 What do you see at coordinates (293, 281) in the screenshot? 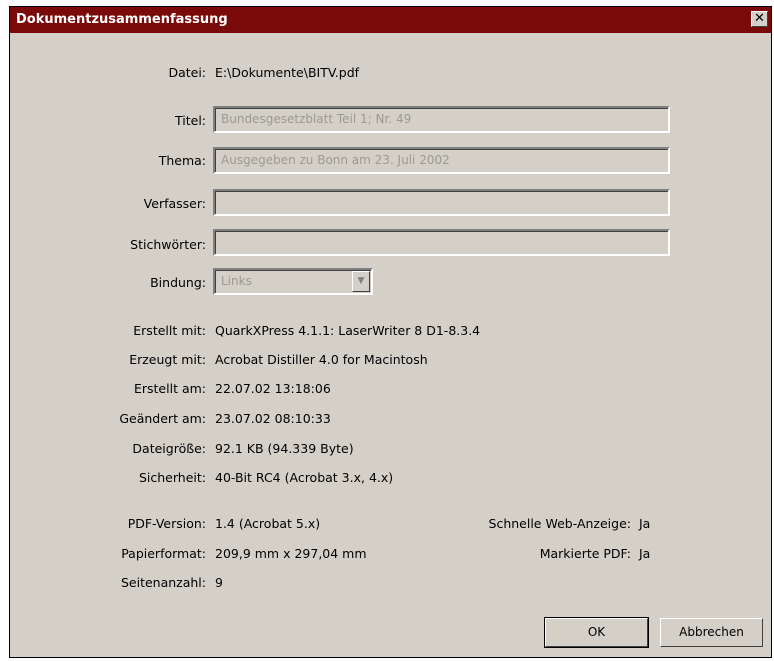
I see `binding-select: Links ▼` at bounding box center [293, 281].